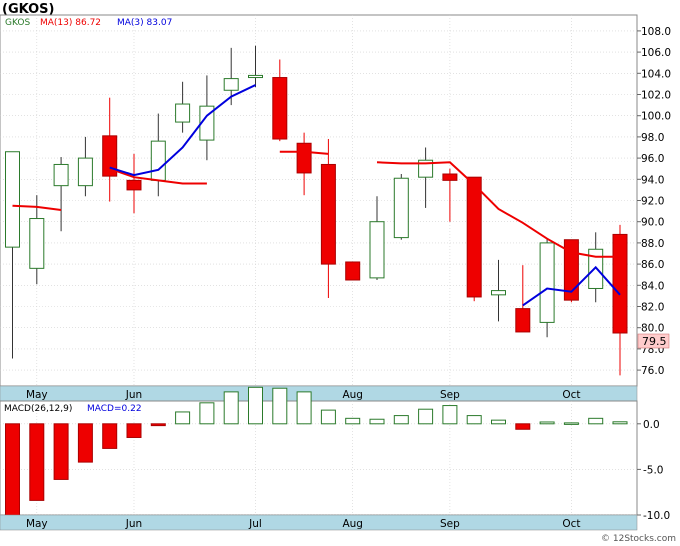 This screenshot has width=680, height=546. I want to click on last-price-badge: 79.5, so click(653, 341).